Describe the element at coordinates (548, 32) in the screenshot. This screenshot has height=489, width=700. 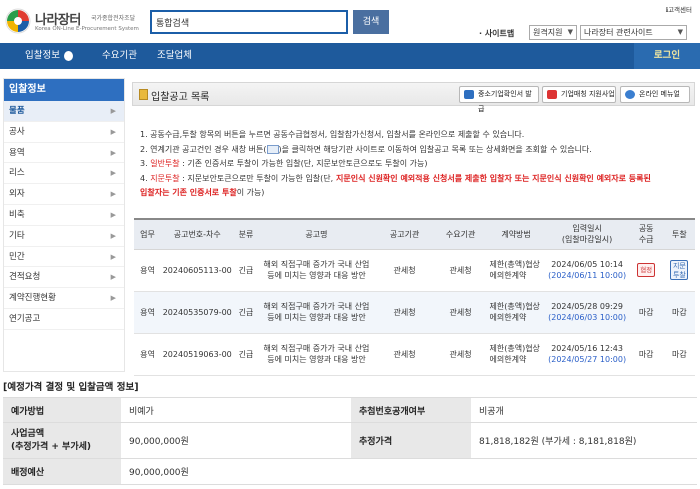
I see `remote-support-label: 원격지원` at that location.